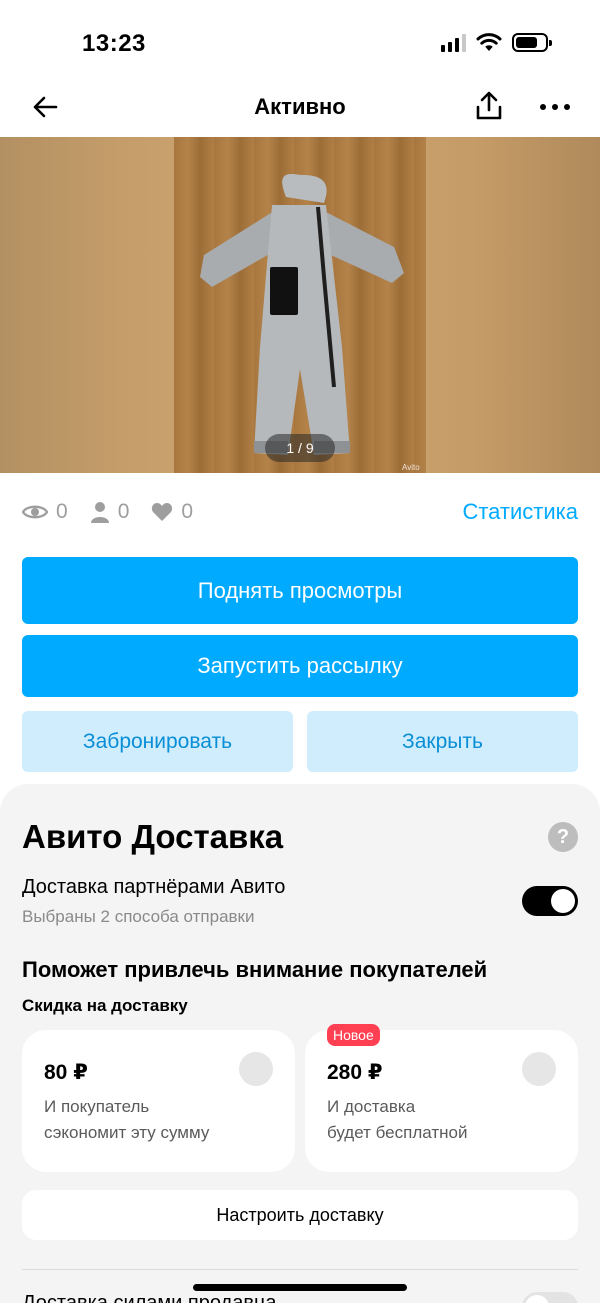  I want to click on home-indicator, so click(300, 1287).